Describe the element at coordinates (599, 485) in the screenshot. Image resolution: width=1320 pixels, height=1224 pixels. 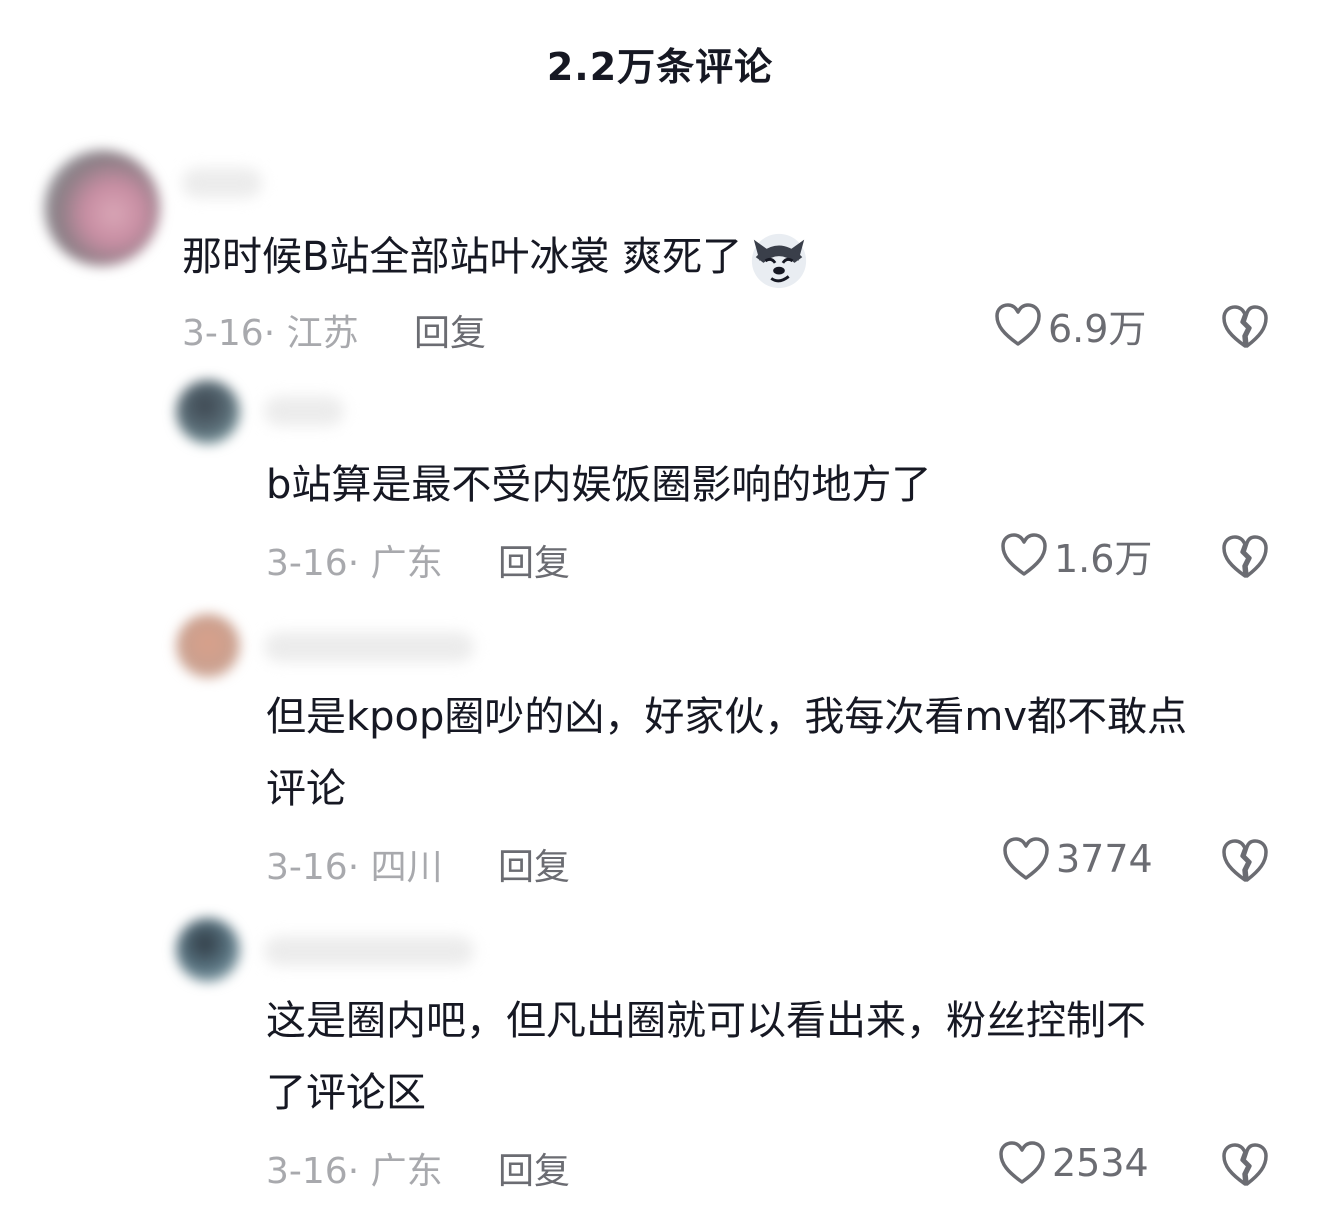
I see `comment-text: b站算是最不受内娱饭圈影响的地方了` at that location.